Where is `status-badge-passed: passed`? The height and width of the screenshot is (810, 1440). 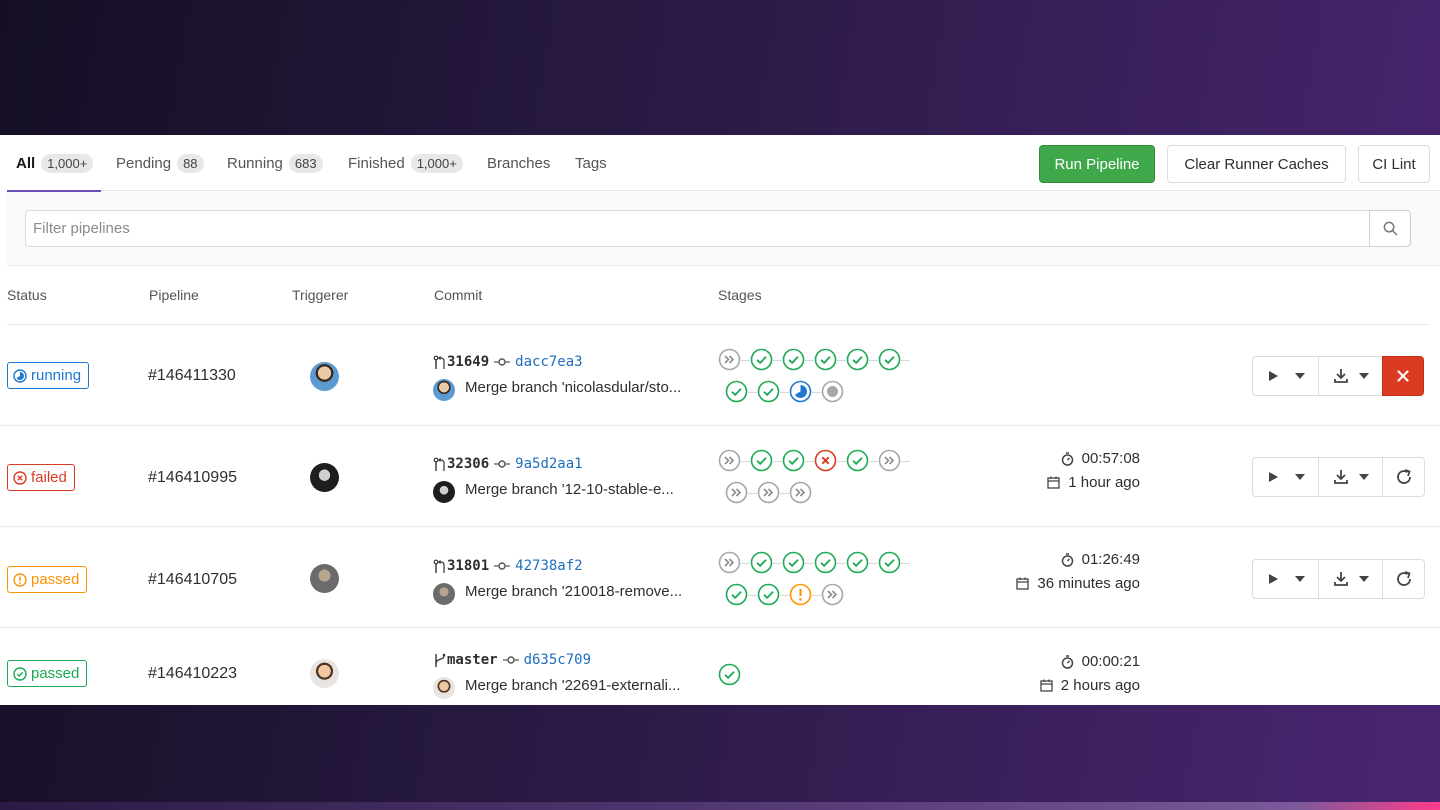
status-badge-passed: passed is located at coordinates (47, 673).